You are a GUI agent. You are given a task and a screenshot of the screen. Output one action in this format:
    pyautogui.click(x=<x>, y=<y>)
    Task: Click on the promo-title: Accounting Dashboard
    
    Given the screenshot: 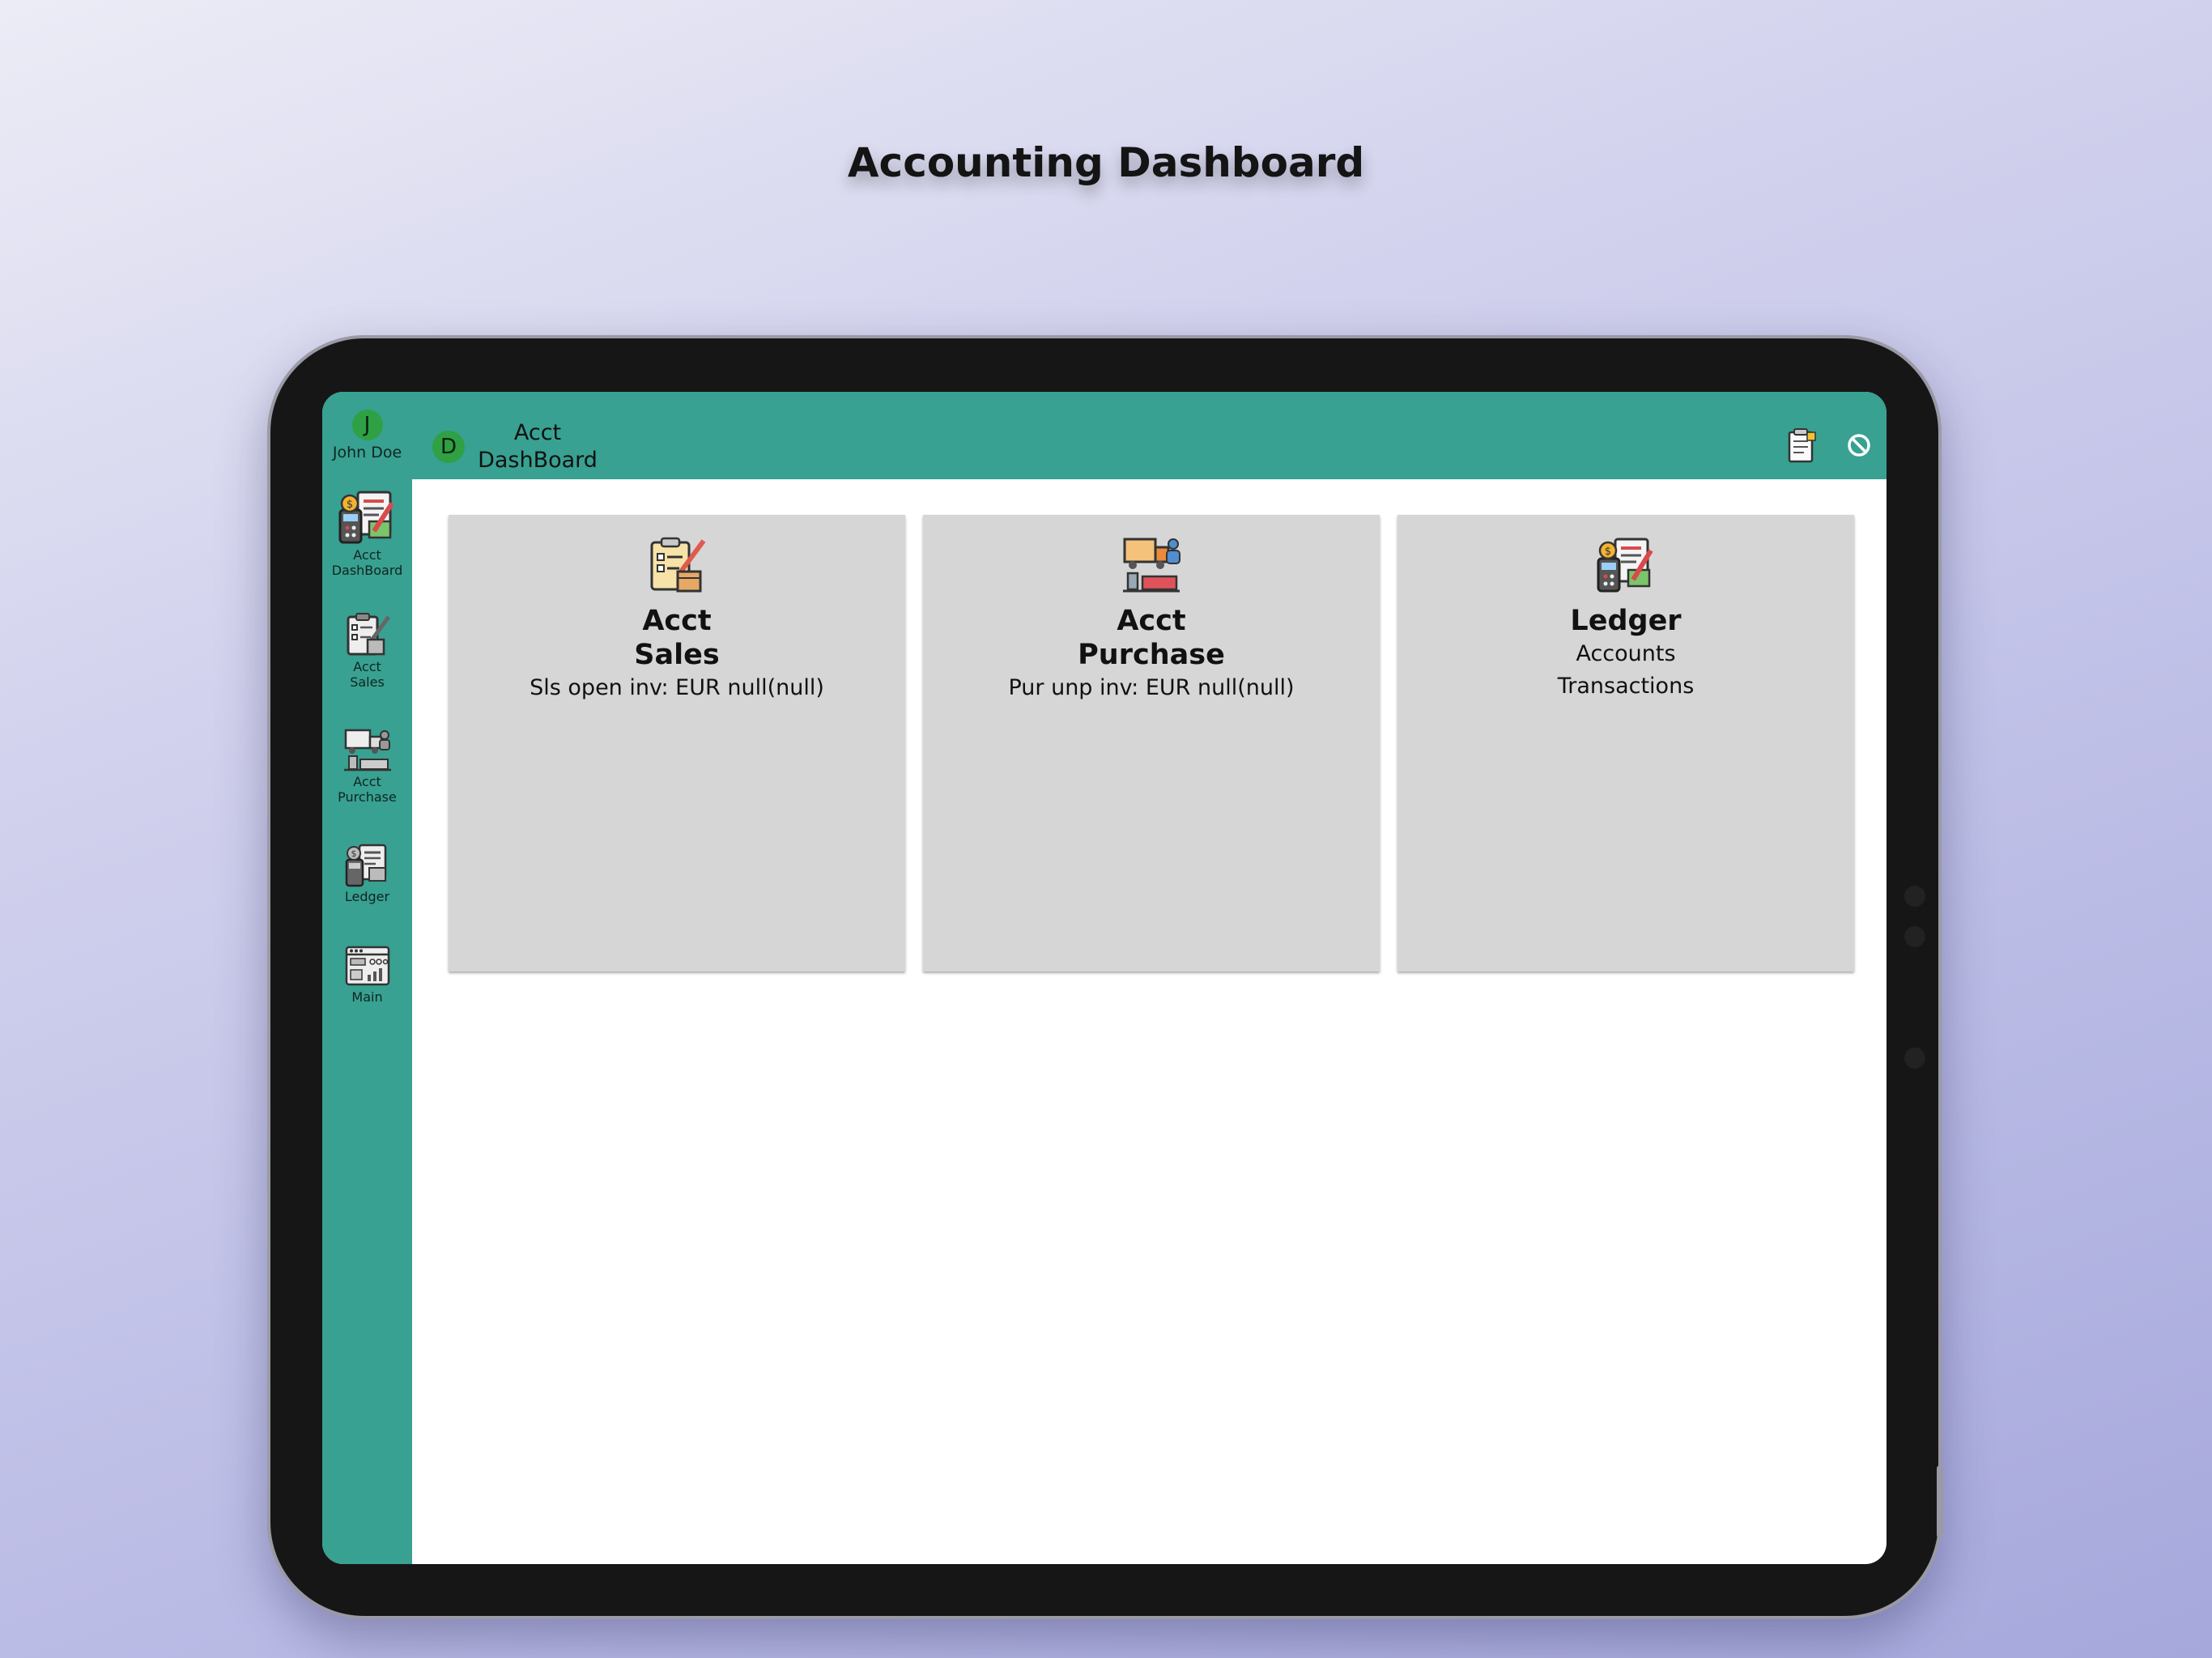 What is the action you would take?
    pyautogui.click(x=1106, y=162)
    